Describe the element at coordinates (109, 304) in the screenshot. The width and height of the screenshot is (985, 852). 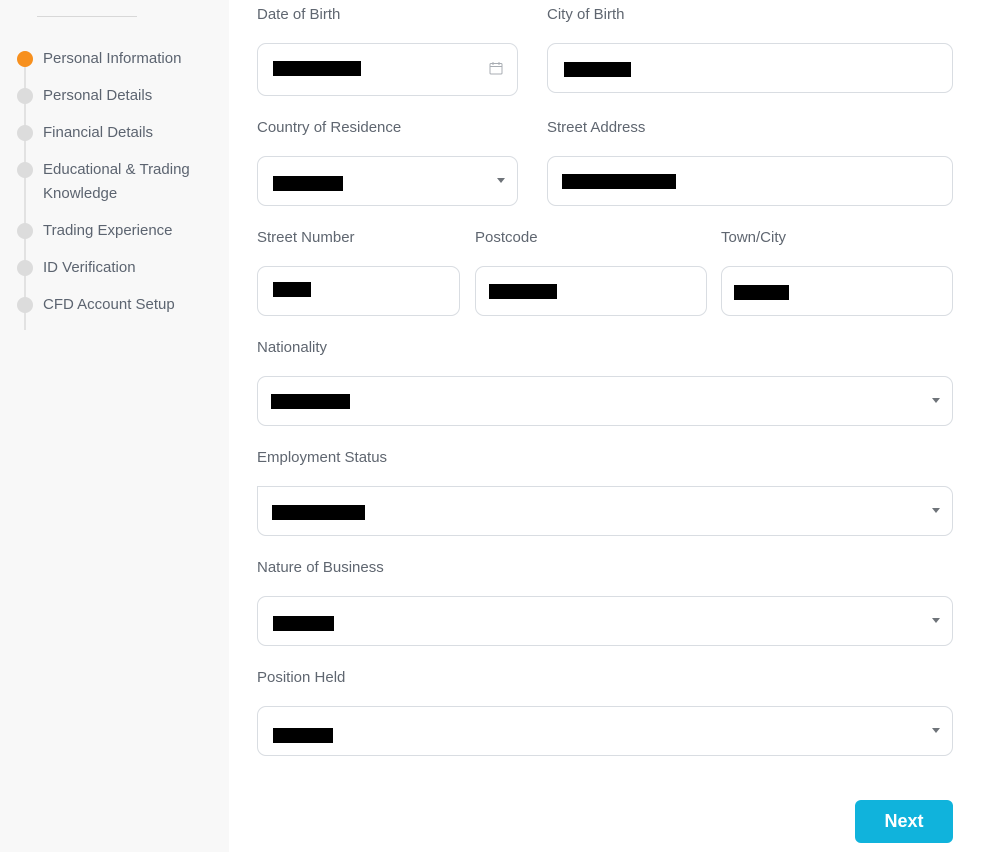
I see `step-label: CFD Account Setup` at that location.